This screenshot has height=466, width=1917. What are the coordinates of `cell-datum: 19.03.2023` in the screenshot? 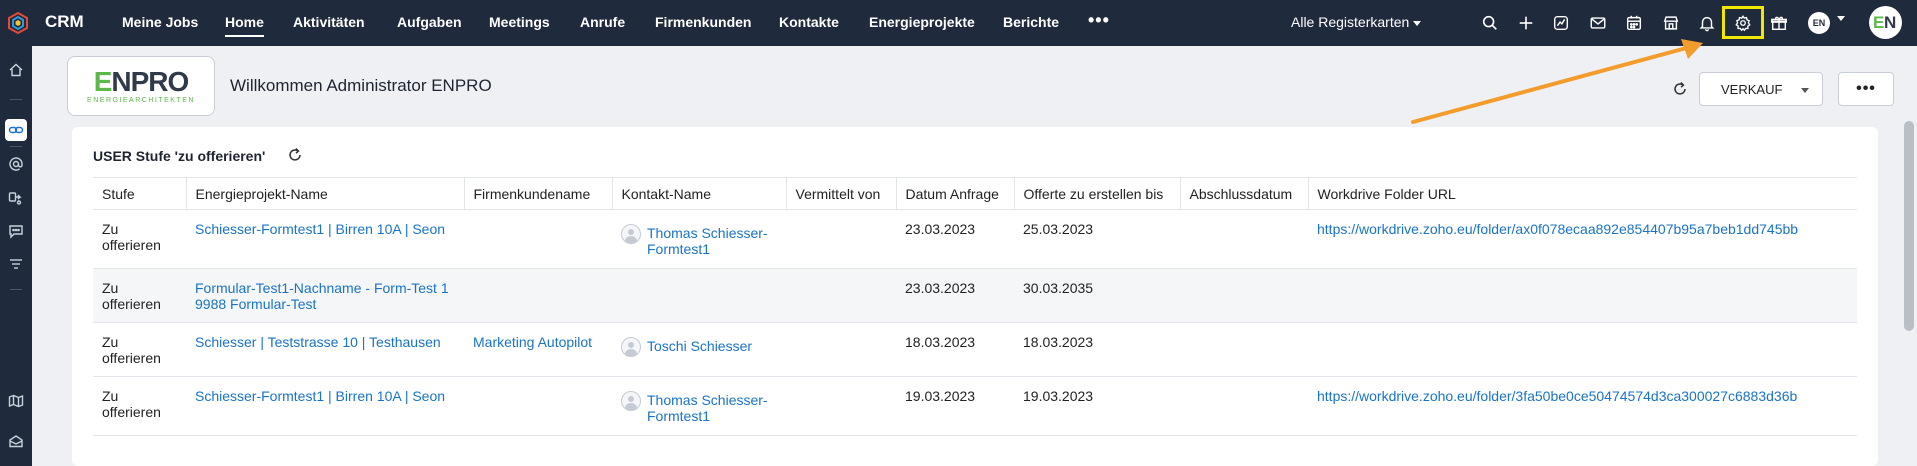 It's located at (955, 406).